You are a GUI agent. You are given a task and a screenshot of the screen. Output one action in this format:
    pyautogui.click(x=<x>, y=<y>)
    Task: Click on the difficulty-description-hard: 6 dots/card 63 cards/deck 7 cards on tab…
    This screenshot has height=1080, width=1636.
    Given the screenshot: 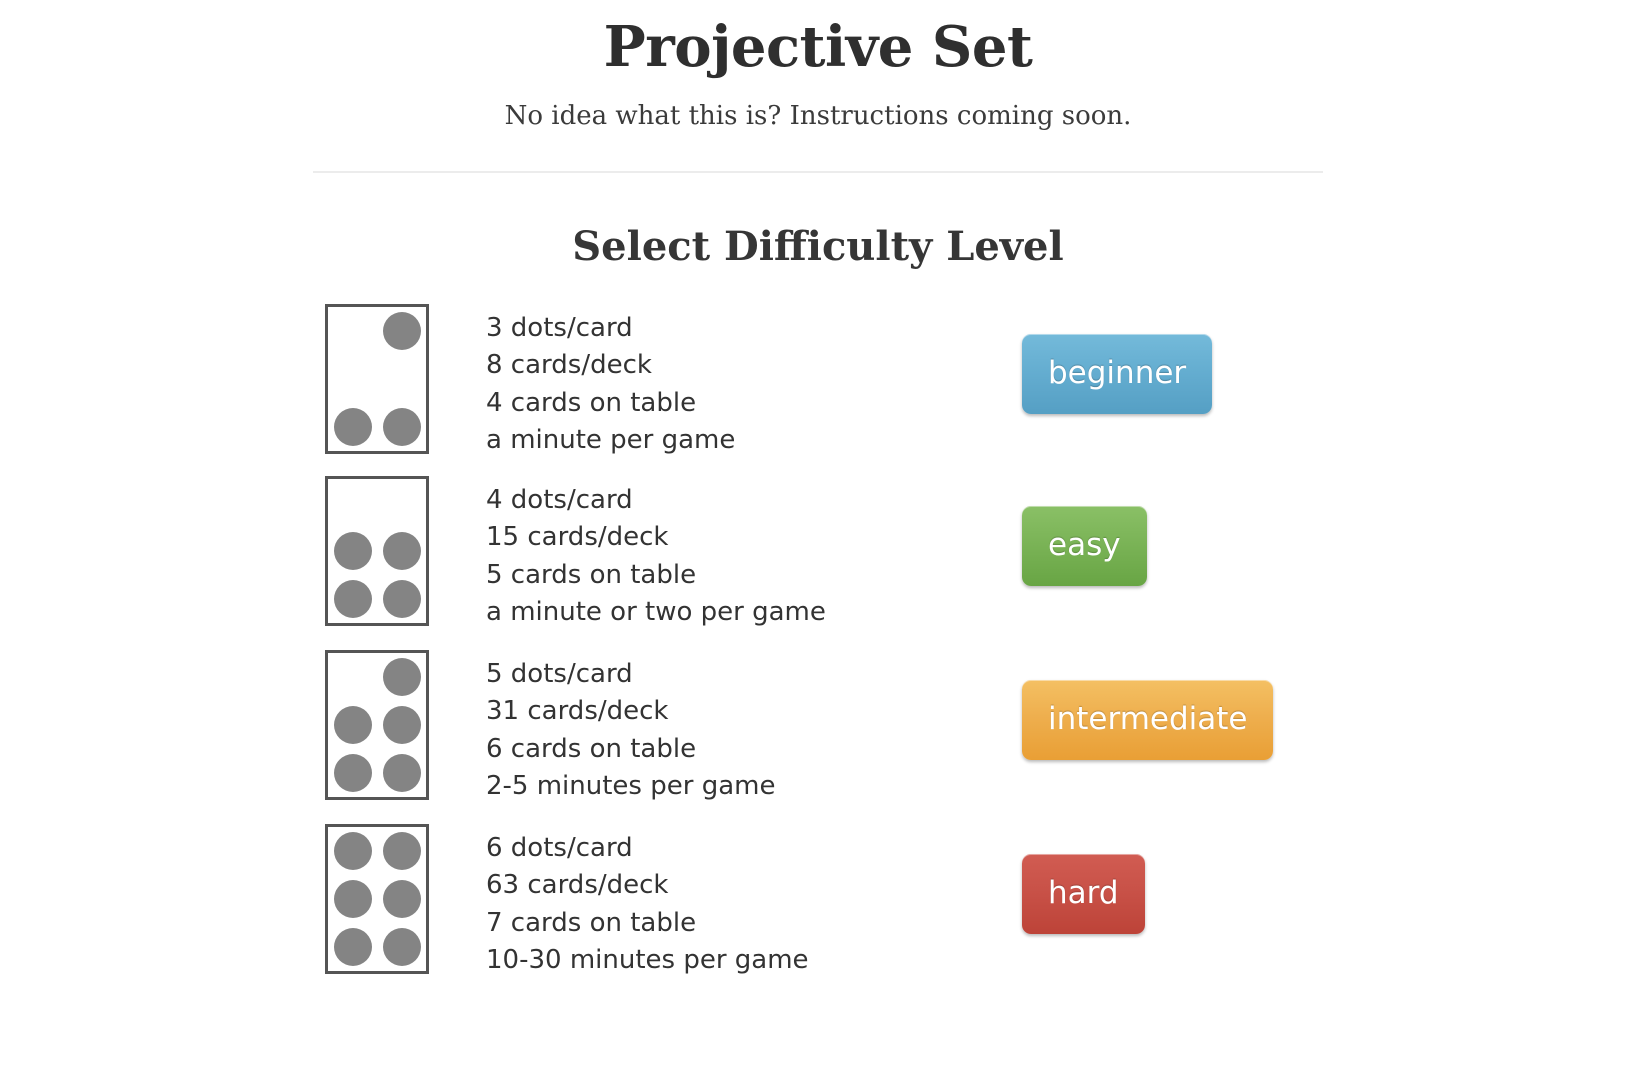 What is the action you would take?
    pyautogui.click(x=647, y=904)
    